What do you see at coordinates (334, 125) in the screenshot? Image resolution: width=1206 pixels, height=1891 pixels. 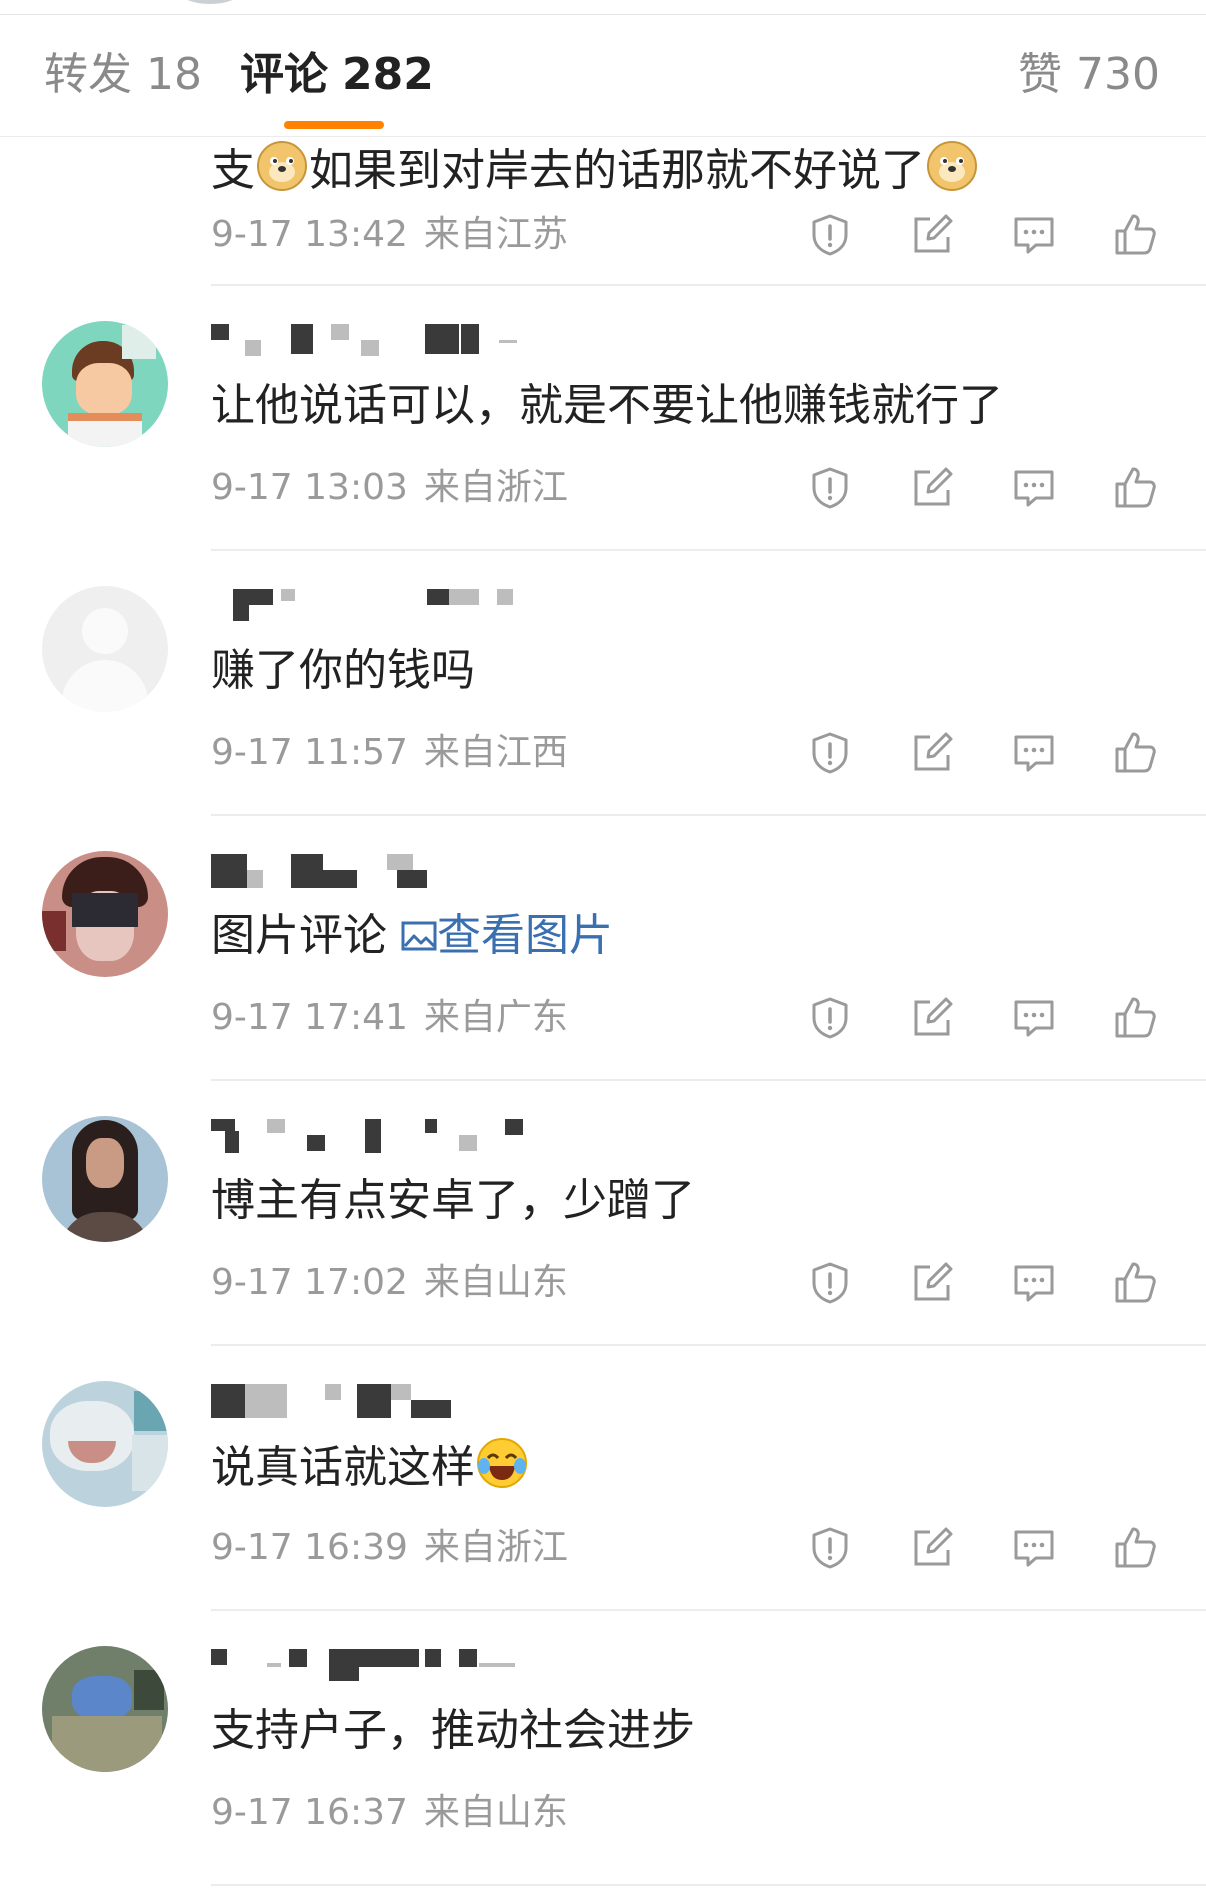 I see `active-tab-indicator` at bounding box center [334, 125].